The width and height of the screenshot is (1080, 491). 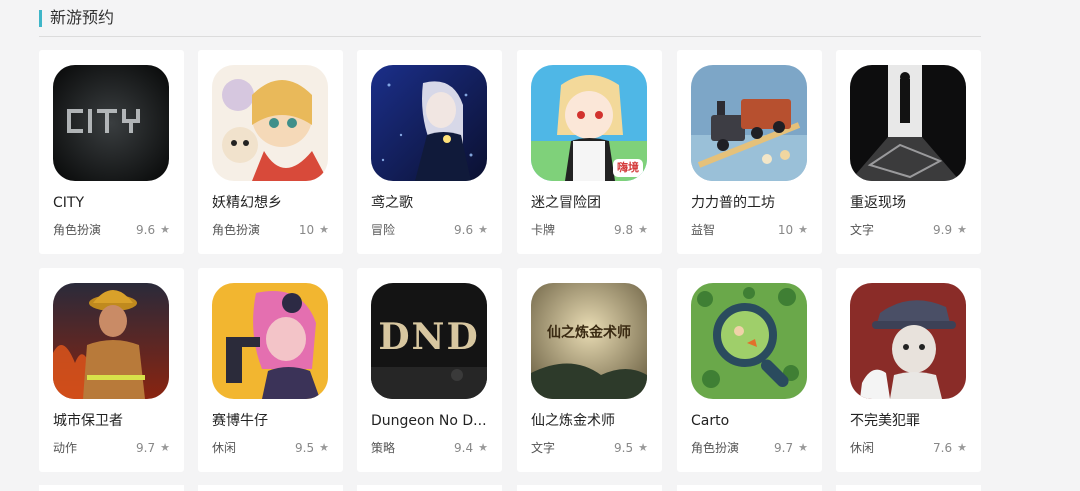 I want to click on brand-badge: 嗨境, so click(x=628, y=168).